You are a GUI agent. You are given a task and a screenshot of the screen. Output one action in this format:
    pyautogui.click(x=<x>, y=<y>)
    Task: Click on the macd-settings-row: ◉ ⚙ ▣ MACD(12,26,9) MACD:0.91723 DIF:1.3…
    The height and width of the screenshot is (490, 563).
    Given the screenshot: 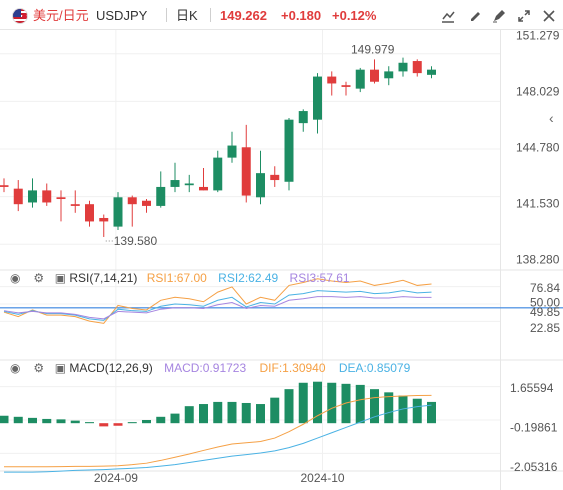 What is the action you would take?
    pyautogui.click(x=210, y=368)
    